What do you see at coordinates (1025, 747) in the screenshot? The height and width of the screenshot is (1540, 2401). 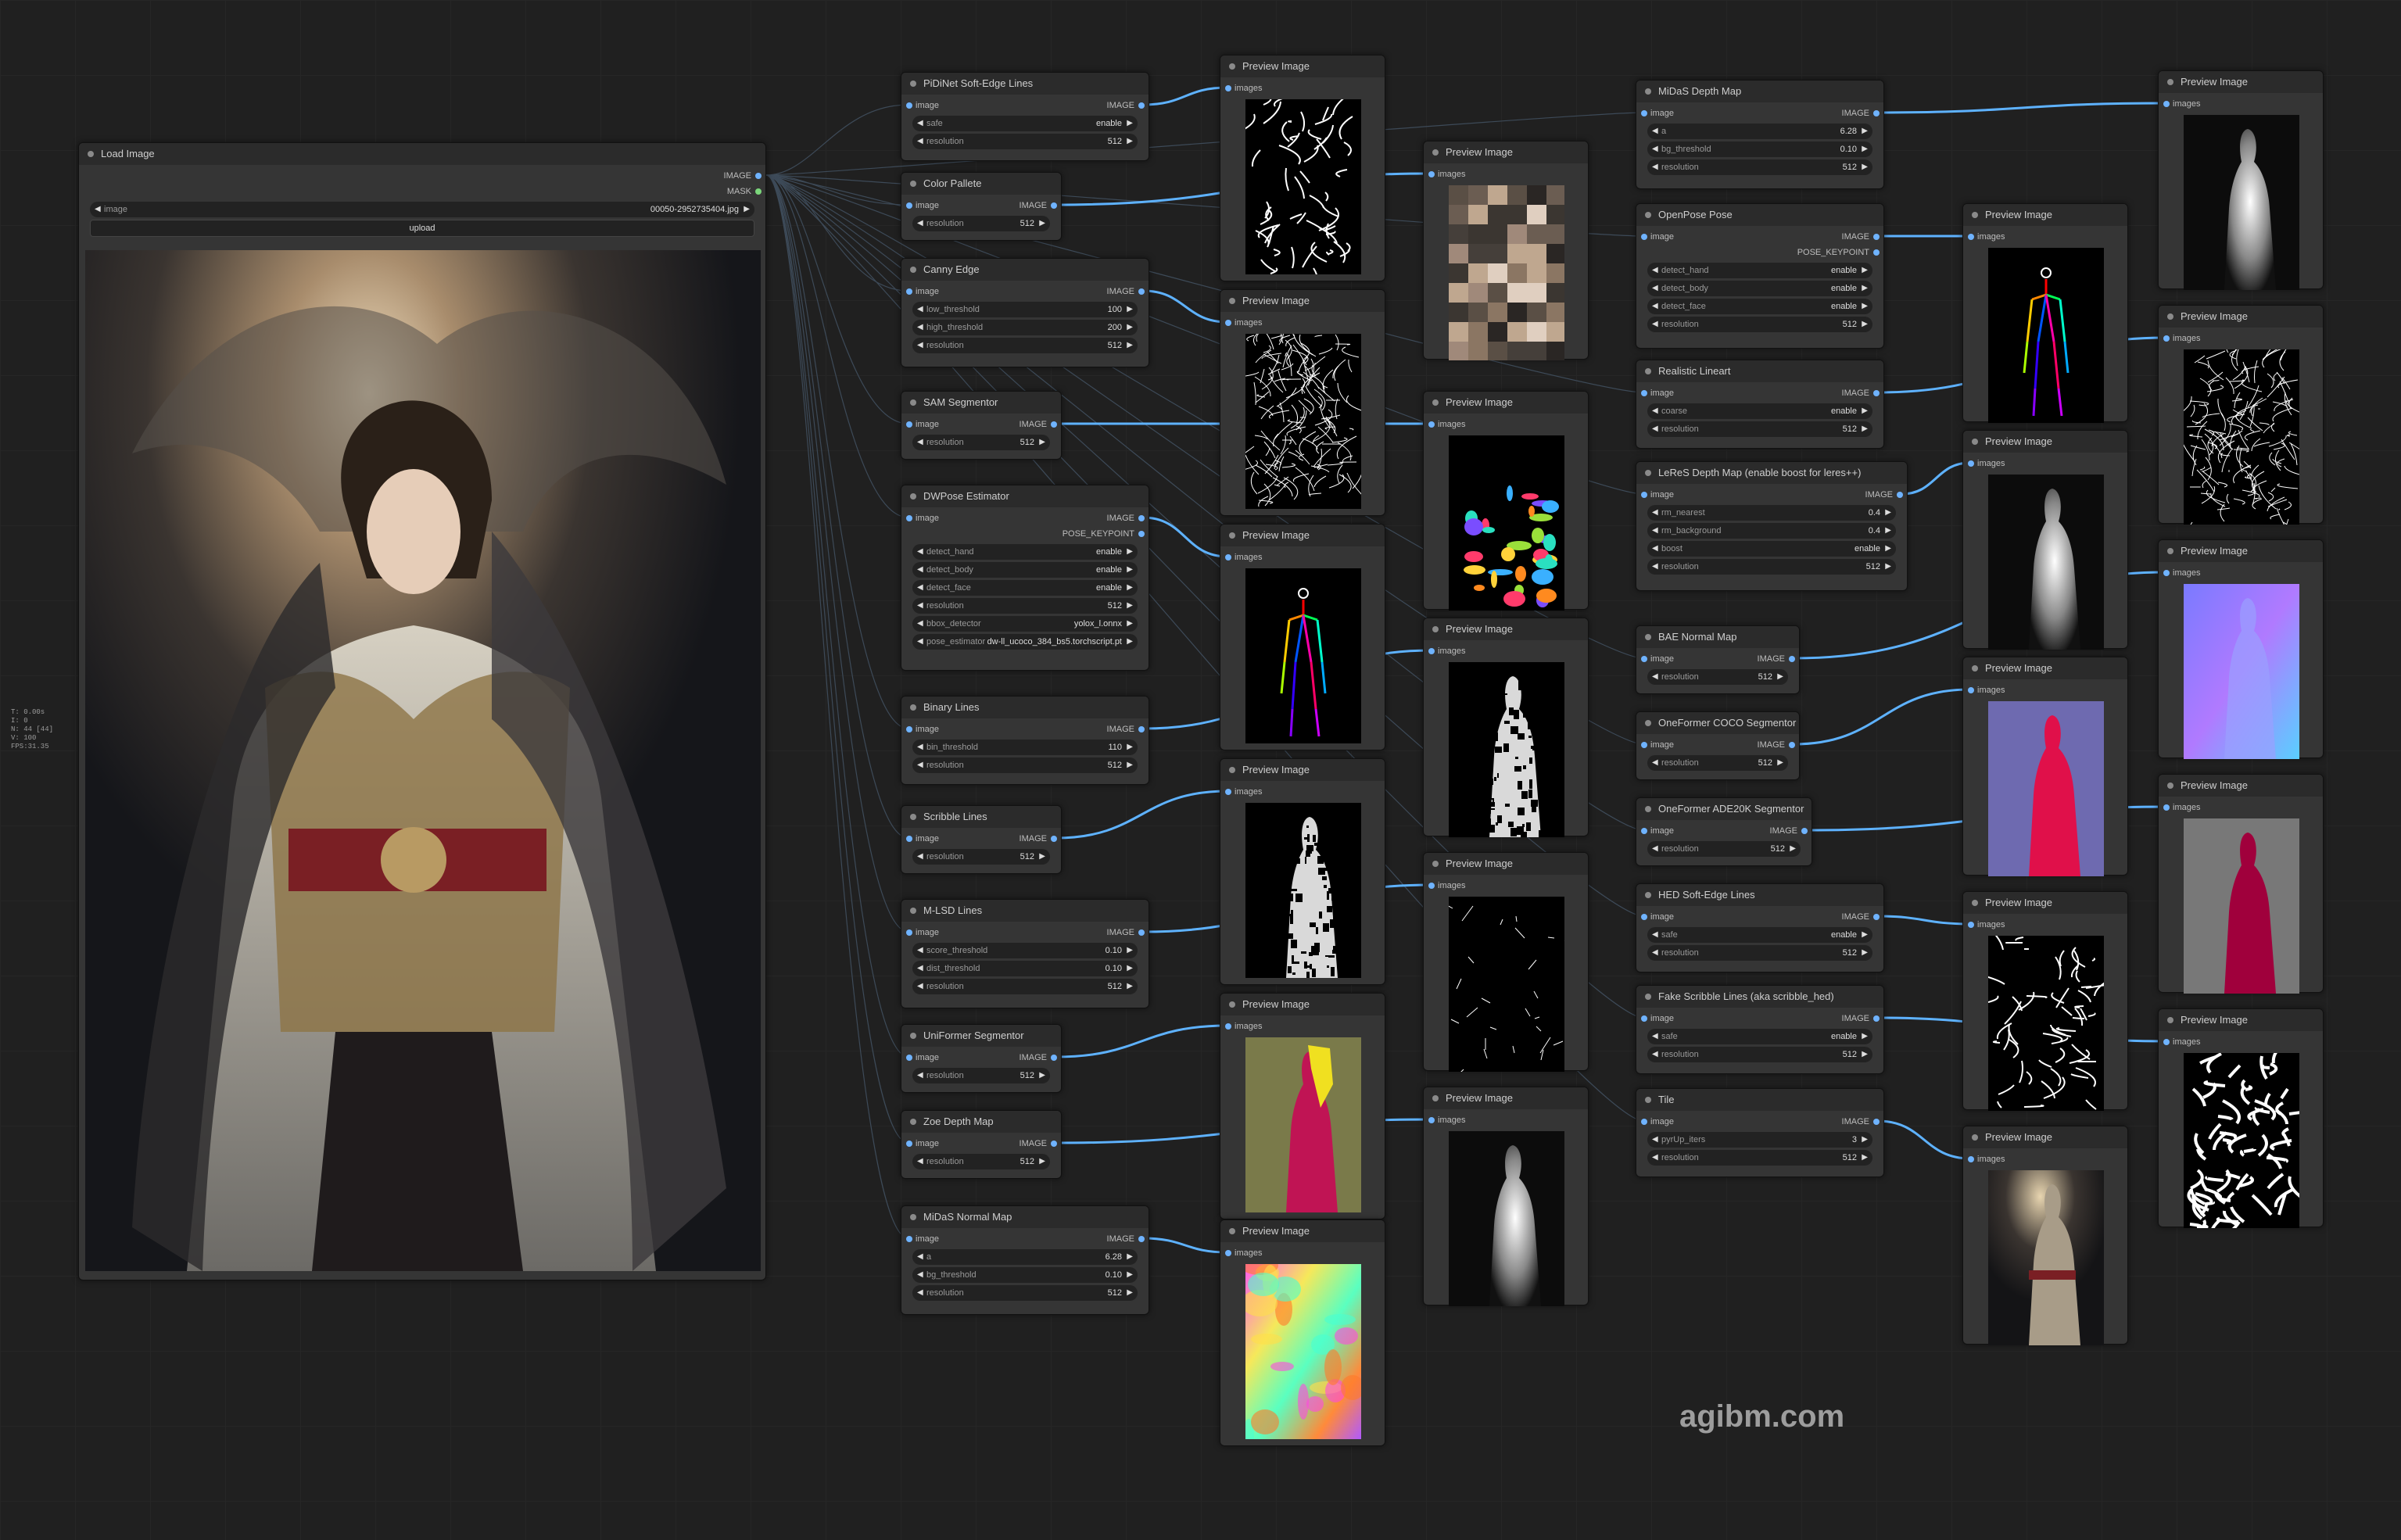 I see `widget-bin-threshold: ◀ bin_threshold 110 ▶` at bounding box center [1025, 747].